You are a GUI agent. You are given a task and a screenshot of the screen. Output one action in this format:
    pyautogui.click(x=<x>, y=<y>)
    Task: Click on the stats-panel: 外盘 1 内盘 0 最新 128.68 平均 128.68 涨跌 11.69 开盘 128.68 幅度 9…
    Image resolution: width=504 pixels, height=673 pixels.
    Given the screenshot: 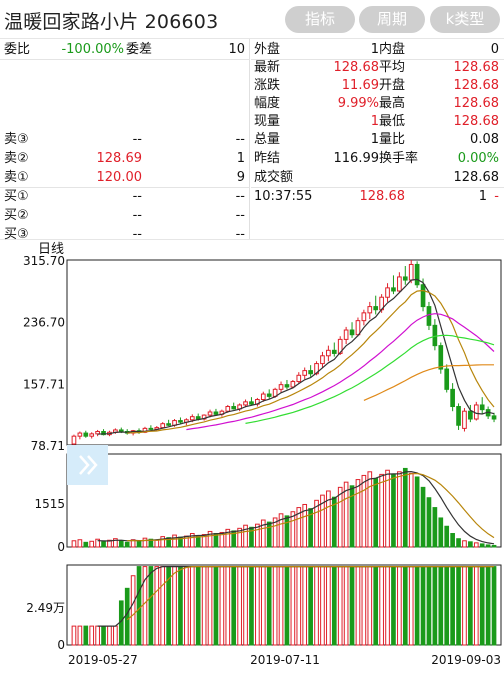 What is the action you would take?
    pyautogui.click(x=377, y=139)
    